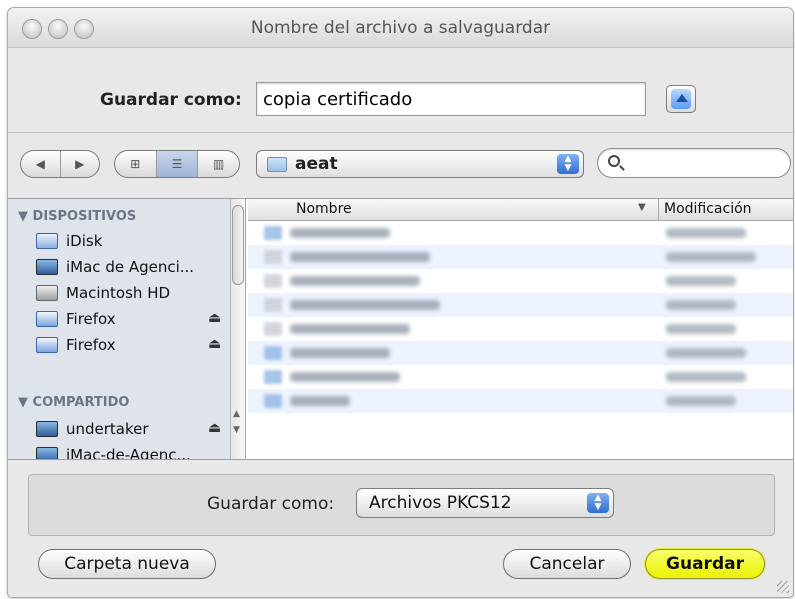  What do you see at coordinates (238, 245) in the screenshot?
I see `scrollbar-thumb` at bounding box center [238, 245].